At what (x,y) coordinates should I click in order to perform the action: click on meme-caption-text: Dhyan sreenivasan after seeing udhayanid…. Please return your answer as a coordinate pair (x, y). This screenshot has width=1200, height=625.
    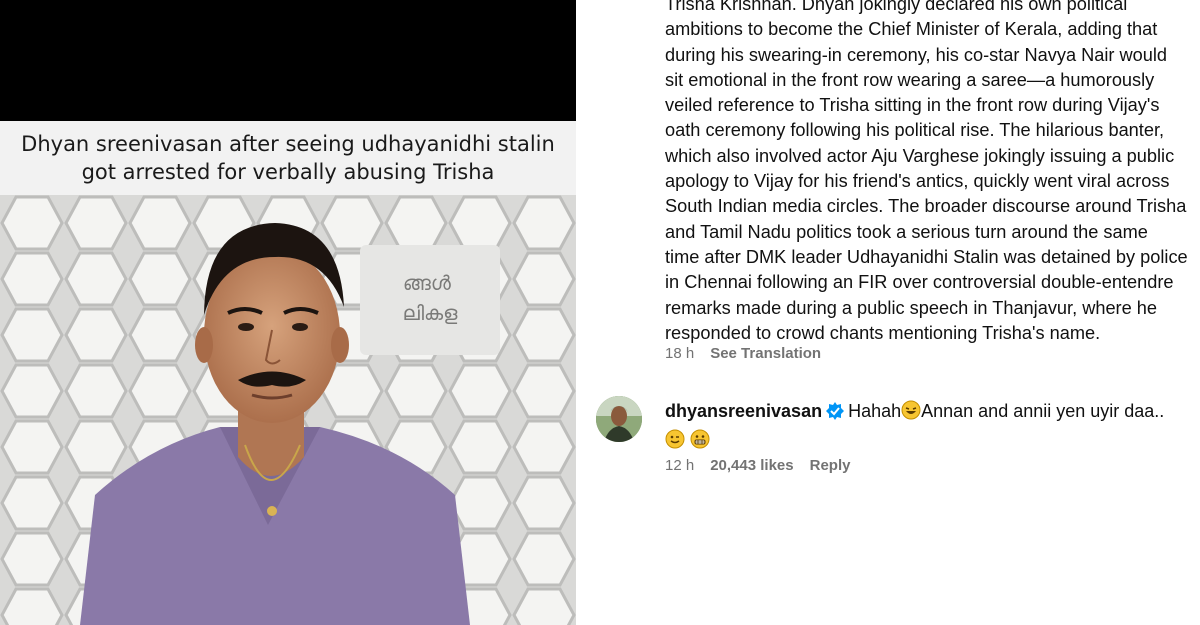
    Looking at the image, I should click on (288, 158).